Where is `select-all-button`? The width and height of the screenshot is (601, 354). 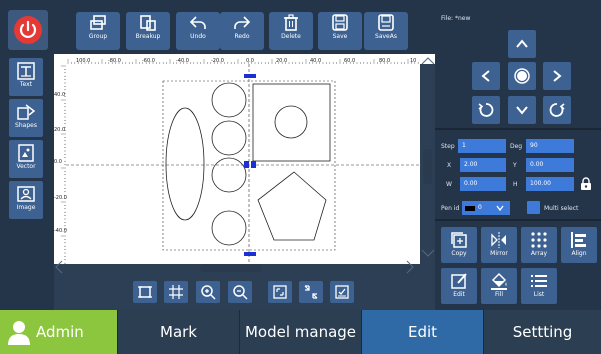 select-all-button is located at coordinates (342, 292).